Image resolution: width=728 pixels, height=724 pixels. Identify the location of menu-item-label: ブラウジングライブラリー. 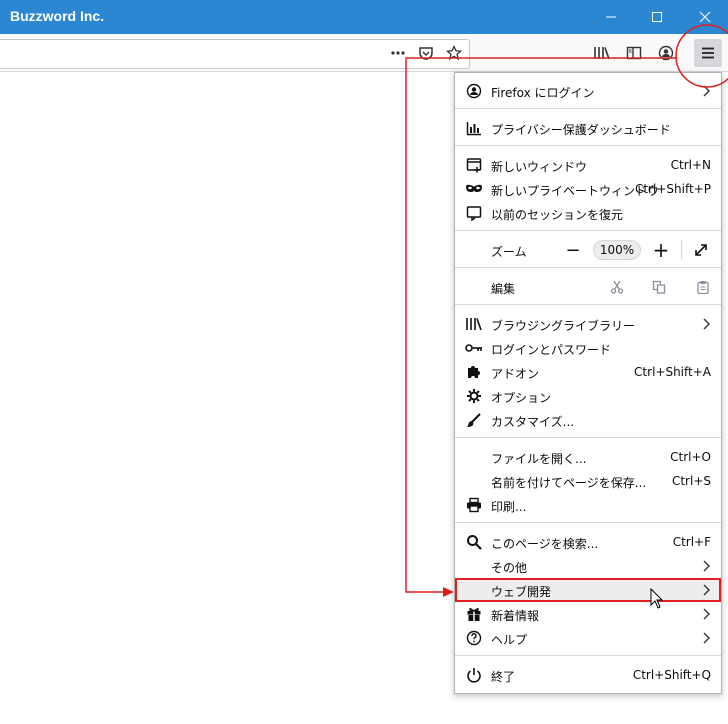
(563, 326).